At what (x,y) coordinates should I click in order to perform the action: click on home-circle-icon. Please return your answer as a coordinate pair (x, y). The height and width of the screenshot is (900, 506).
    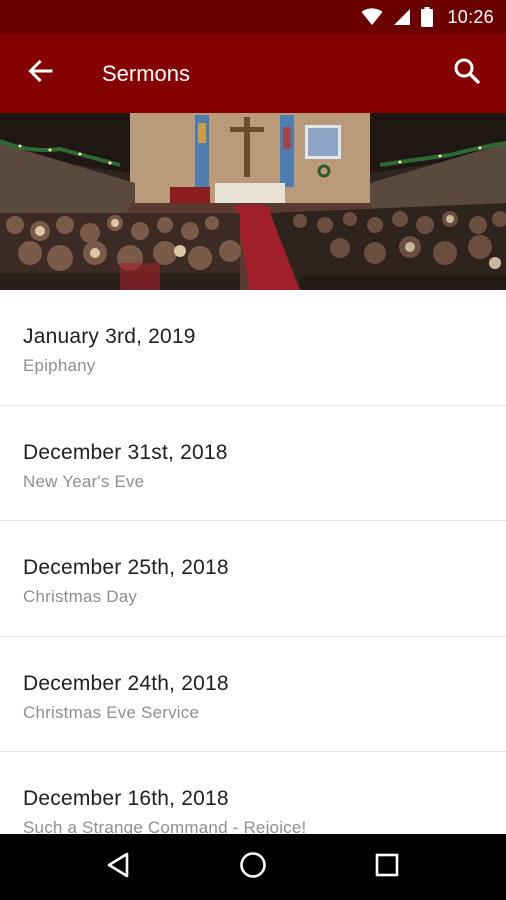
    Looking at the image, I should click on (253, 867).